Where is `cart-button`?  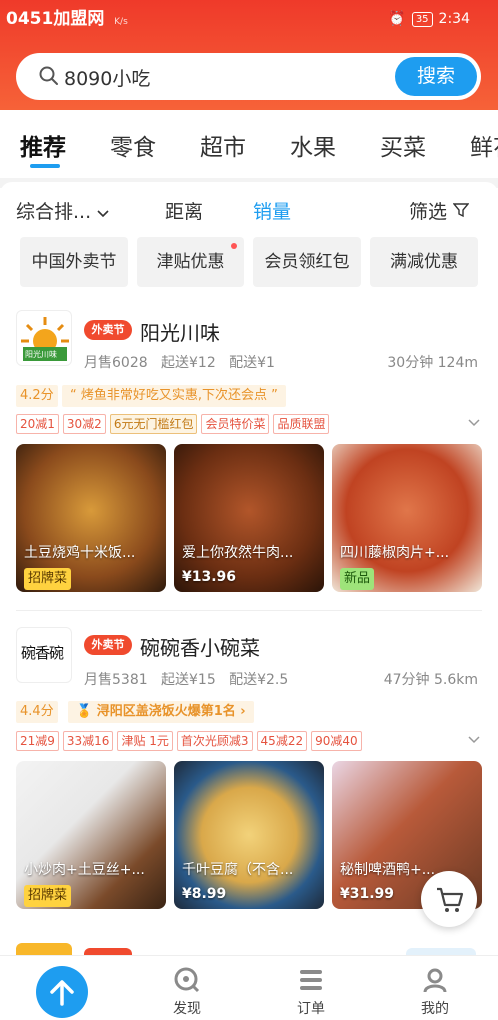
cart-button is located at coordinates (449, 899).